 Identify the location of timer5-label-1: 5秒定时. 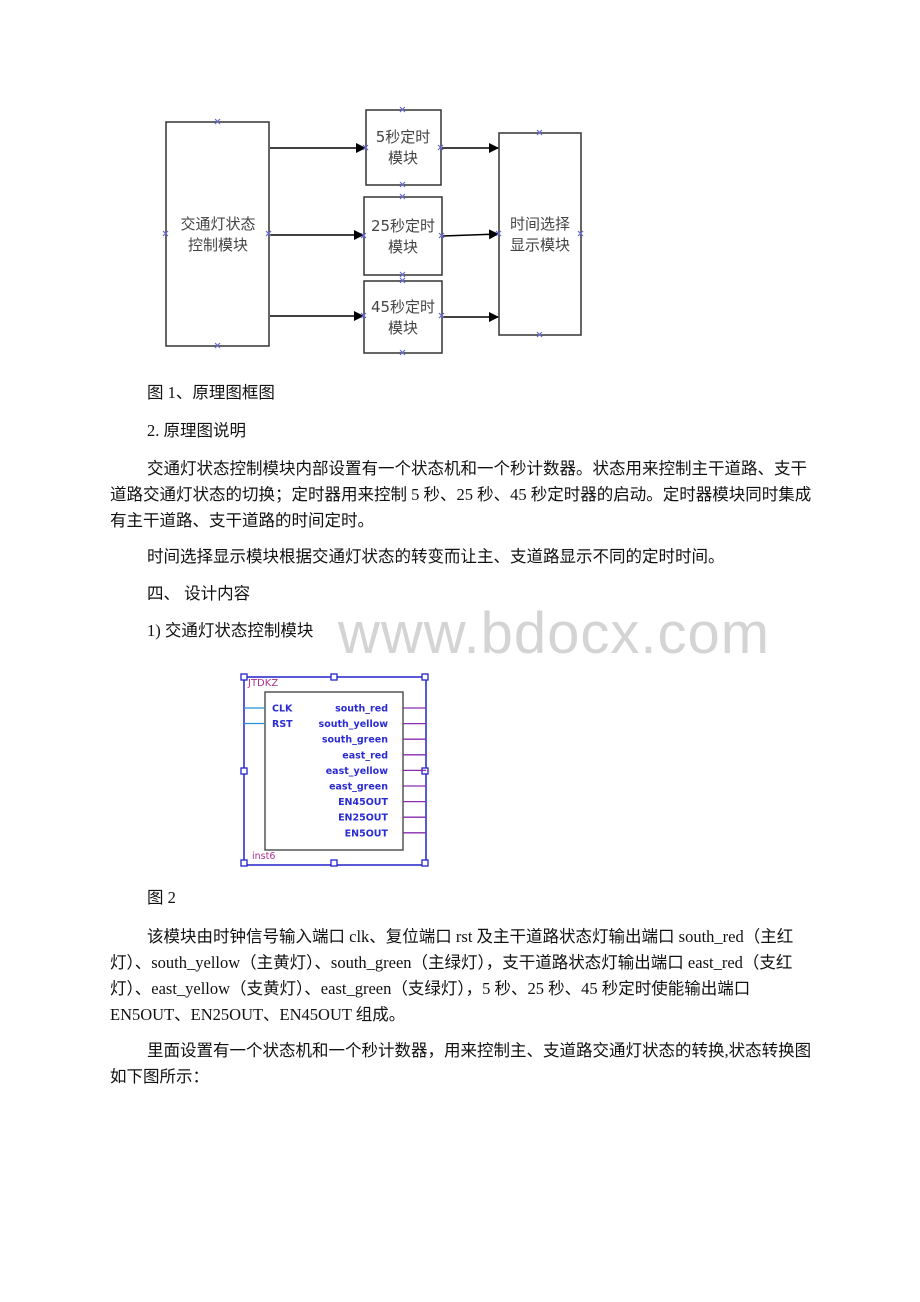
(403, 137).